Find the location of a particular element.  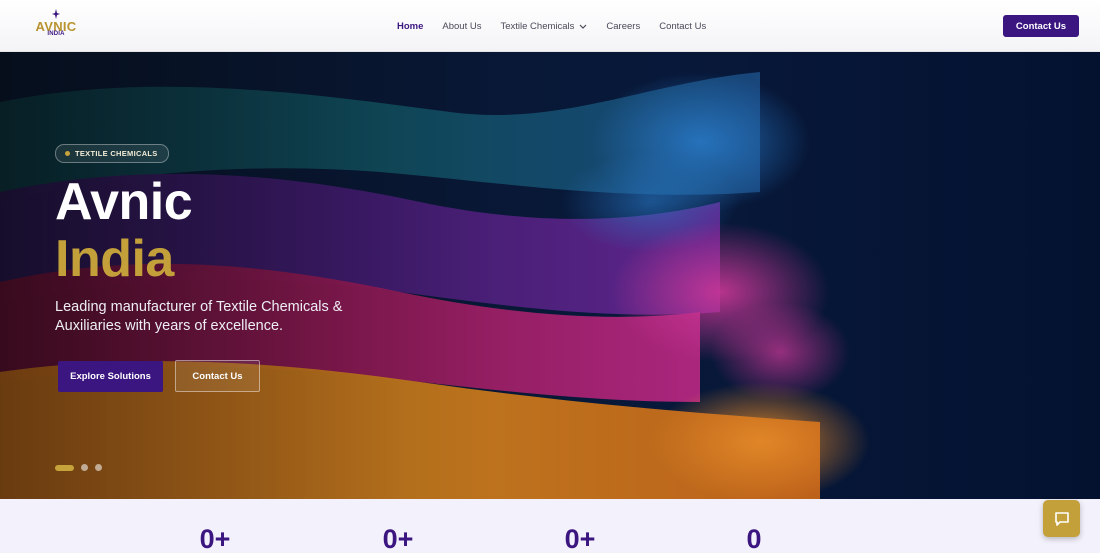

brand-logo: AVNIC INDIA is located at coordinates (56, 25).